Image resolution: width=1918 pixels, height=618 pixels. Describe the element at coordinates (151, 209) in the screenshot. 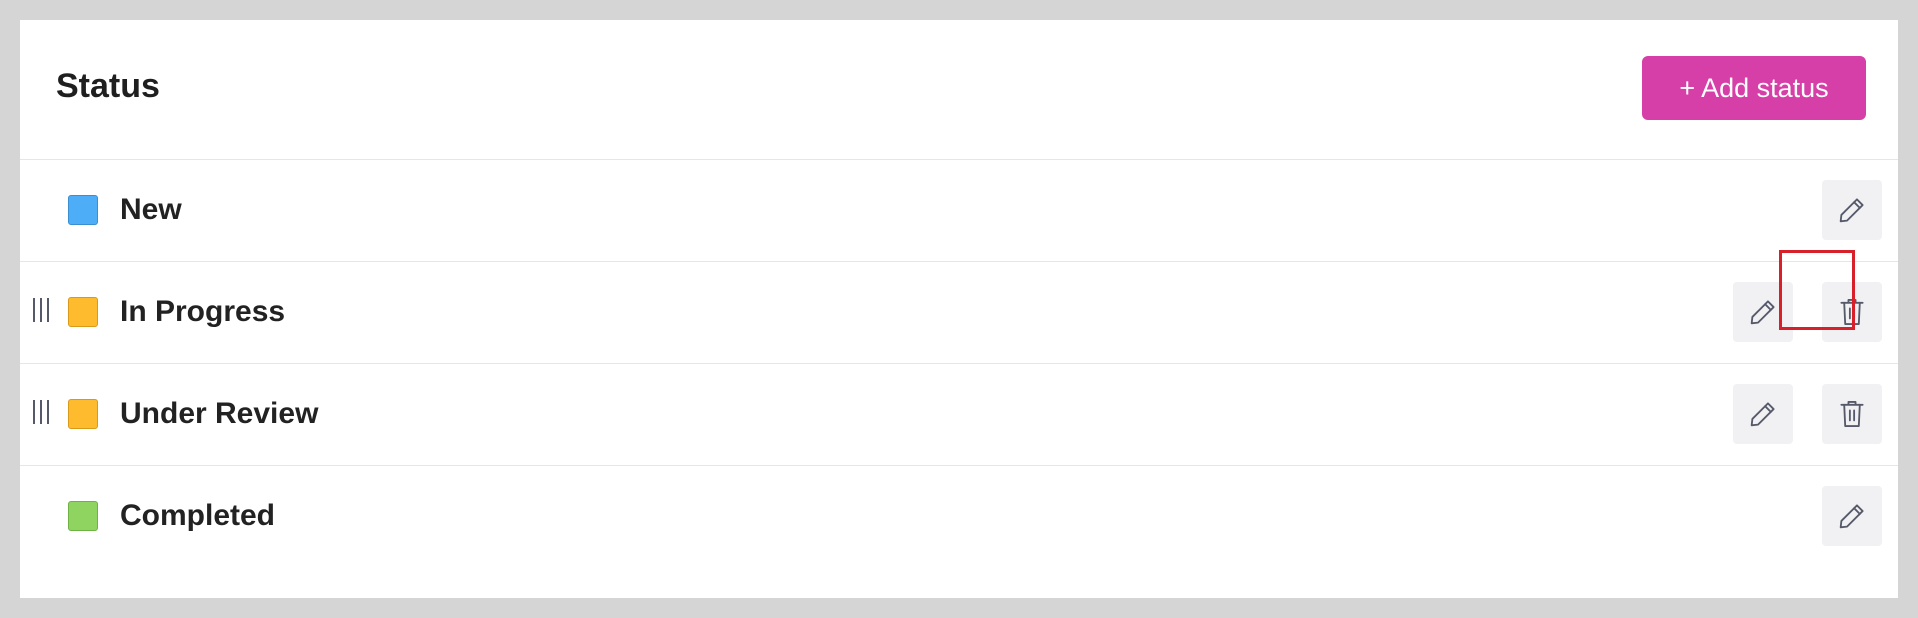

I see `status-name: New` at that location.